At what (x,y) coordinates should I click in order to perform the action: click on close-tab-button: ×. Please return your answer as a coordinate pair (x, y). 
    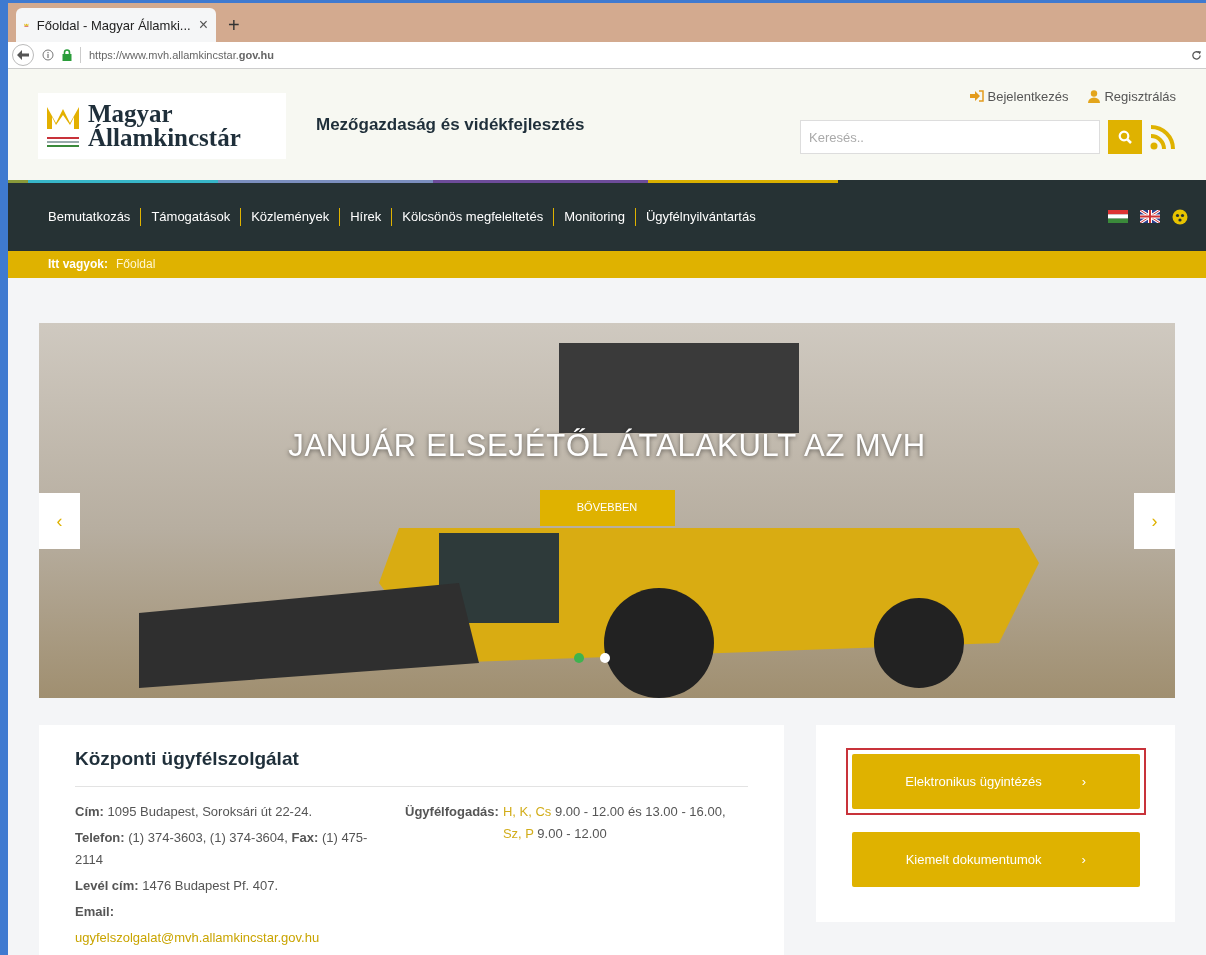
    Looking at the image, I should click on (203, 25).